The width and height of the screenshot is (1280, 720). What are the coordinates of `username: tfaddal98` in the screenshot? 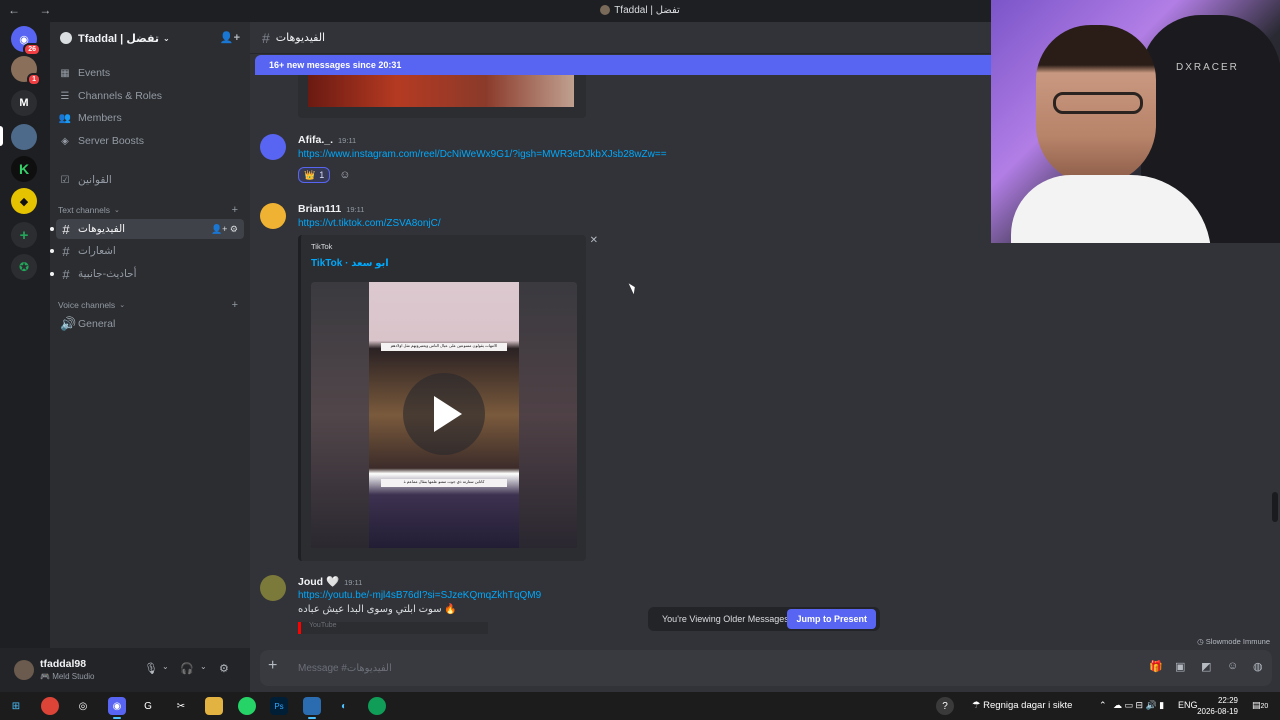 It's located at (63, 664).